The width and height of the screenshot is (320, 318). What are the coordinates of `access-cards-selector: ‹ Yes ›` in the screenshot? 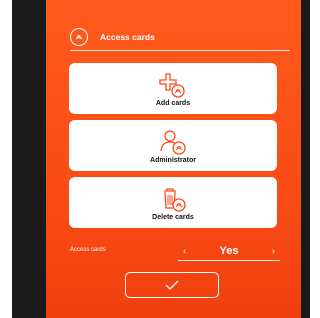 It's located at (229, 251).